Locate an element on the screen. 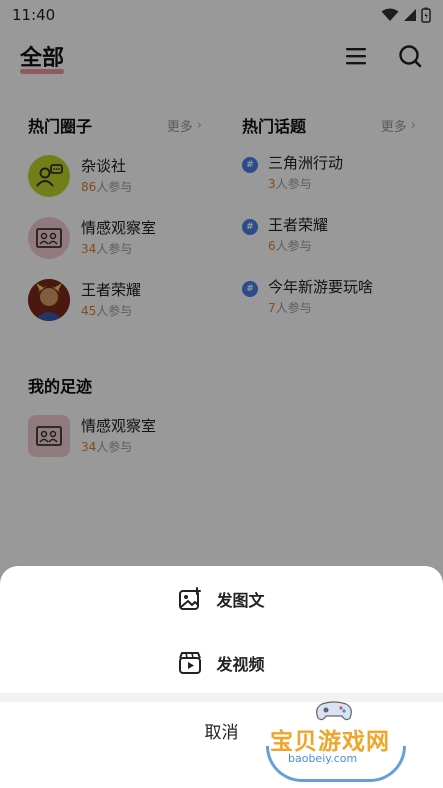 The image size is (443, 788). watermark-url: baobeiy.com is located at coordinates (323, 758).